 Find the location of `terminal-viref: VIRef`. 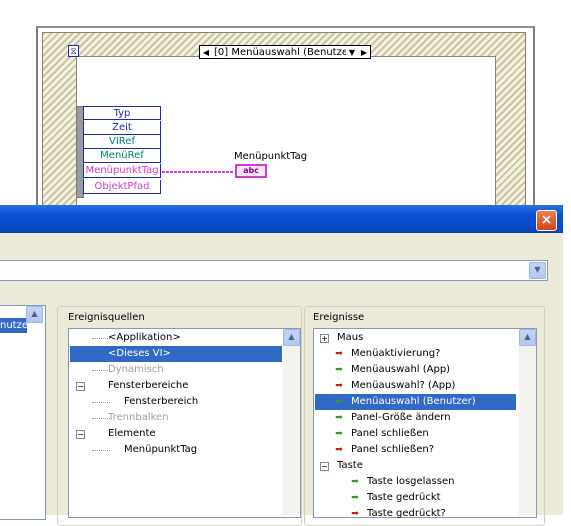

terminal-viref: VIRef is located at coordinates (122, 142).